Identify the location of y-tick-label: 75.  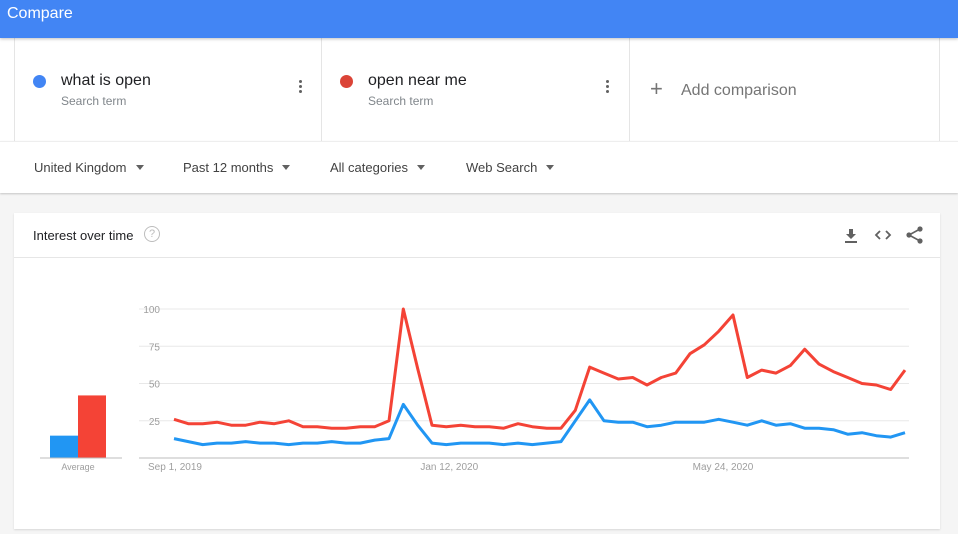
(155, 347).